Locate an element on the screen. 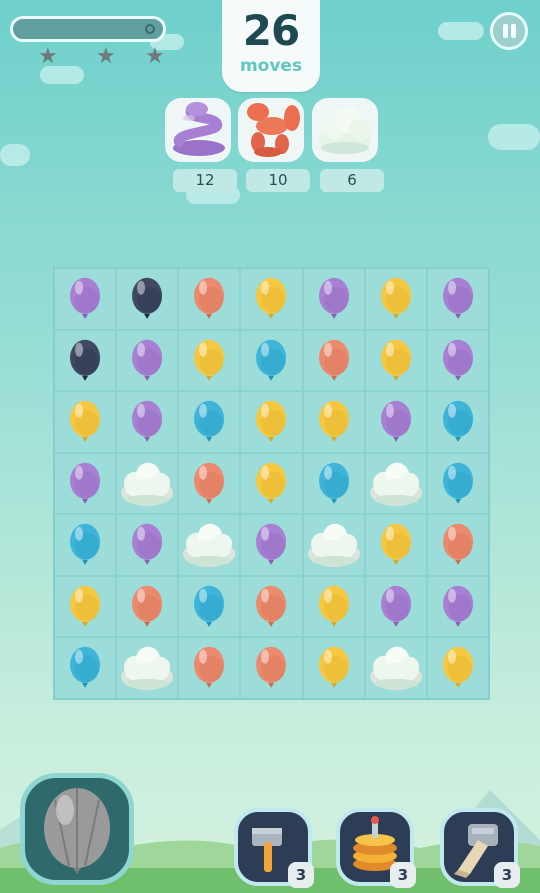  moves-counter: 26 moves is located at coordinates (271, 46).